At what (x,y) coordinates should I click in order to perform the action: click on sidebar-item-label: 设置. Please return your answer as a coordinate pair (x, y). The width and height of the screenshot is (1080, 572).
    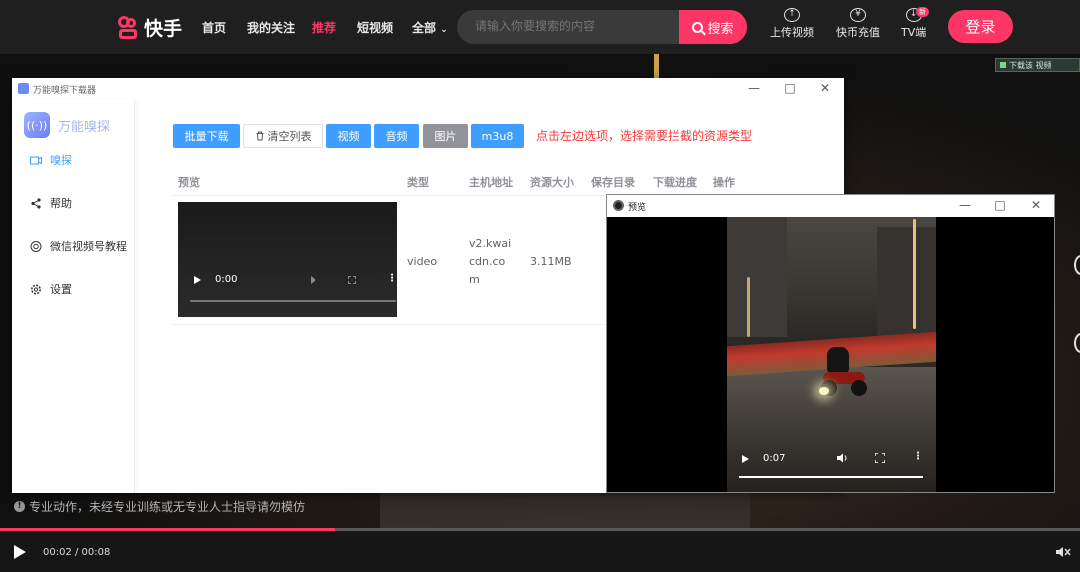
    Looking at the image, I should click on (61, 289).